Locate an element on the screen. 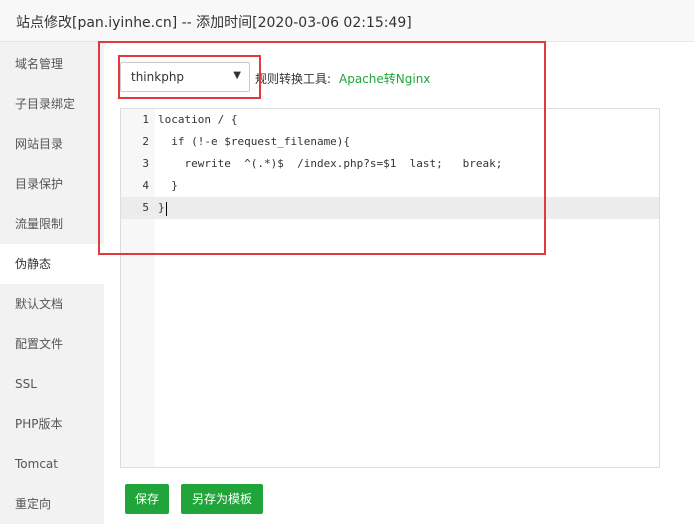 The image size is (694, 524). sidebar-item-site-directory: 网站目录 is located at coordinates (52, 144).